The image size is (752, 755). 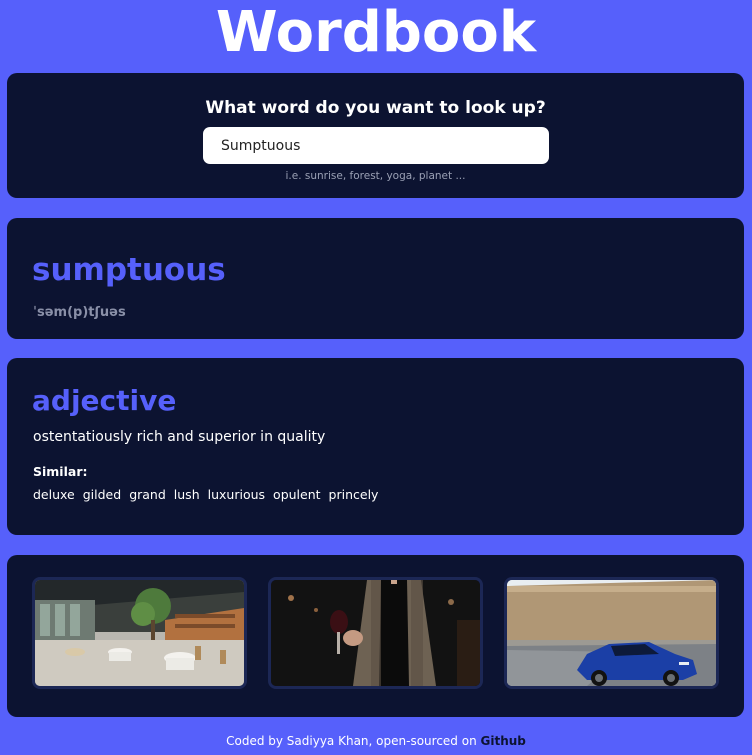 What do you see at coordinates (375, 108) in the screenshot?
I see `search-question: What word do you want to look up?` at bounding box center [375, 108].